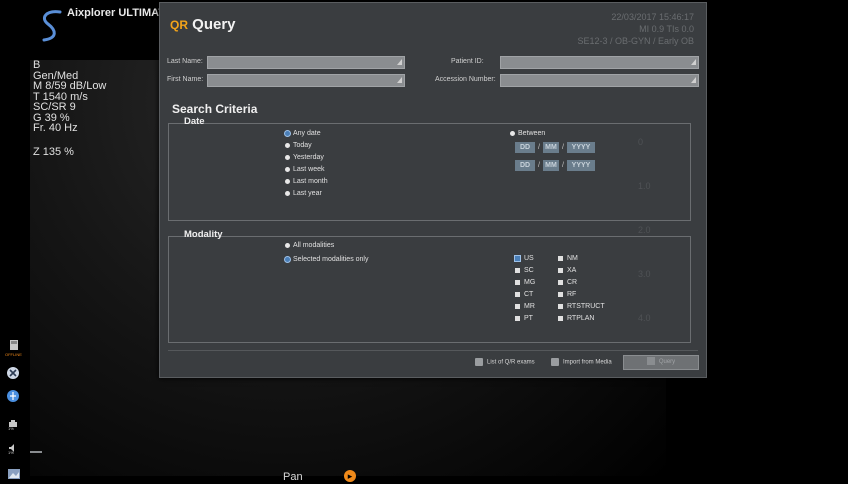 This screenshot has width=848, height=484. What do you see at coordinates (525, 165) in the screenshot?
I see `to-day-field: DD` at bounding box center [525, 165].